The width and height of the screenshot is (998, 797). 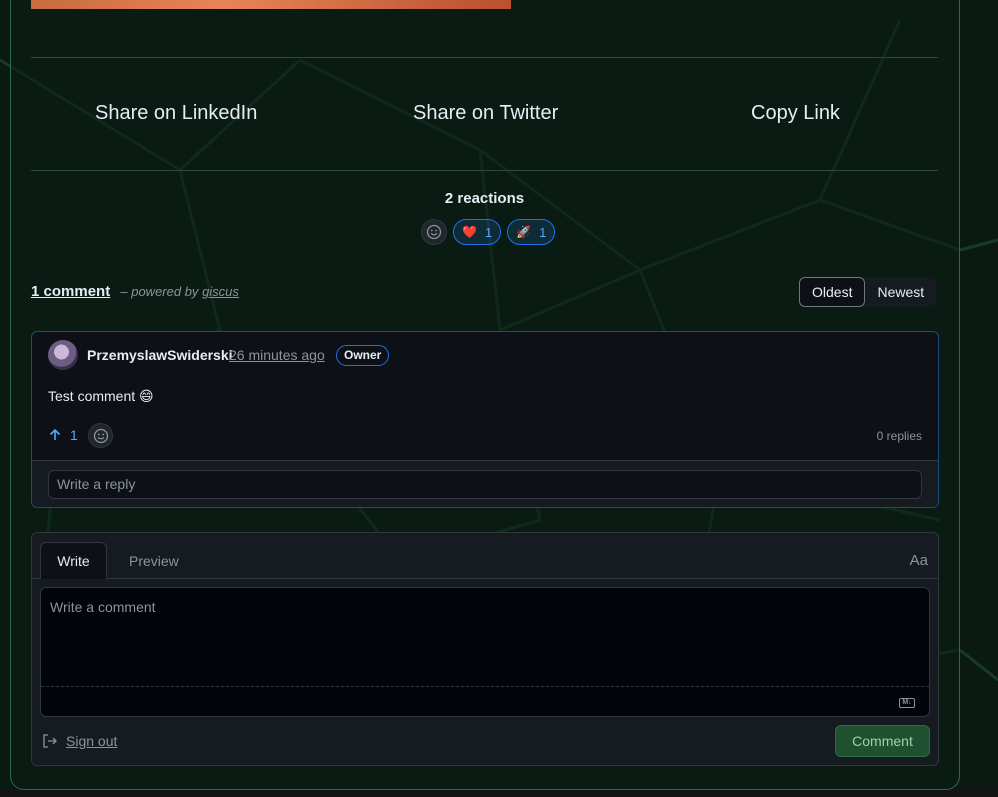 I want to click on reply-input: Write a reply, so click(x=485, y=484).